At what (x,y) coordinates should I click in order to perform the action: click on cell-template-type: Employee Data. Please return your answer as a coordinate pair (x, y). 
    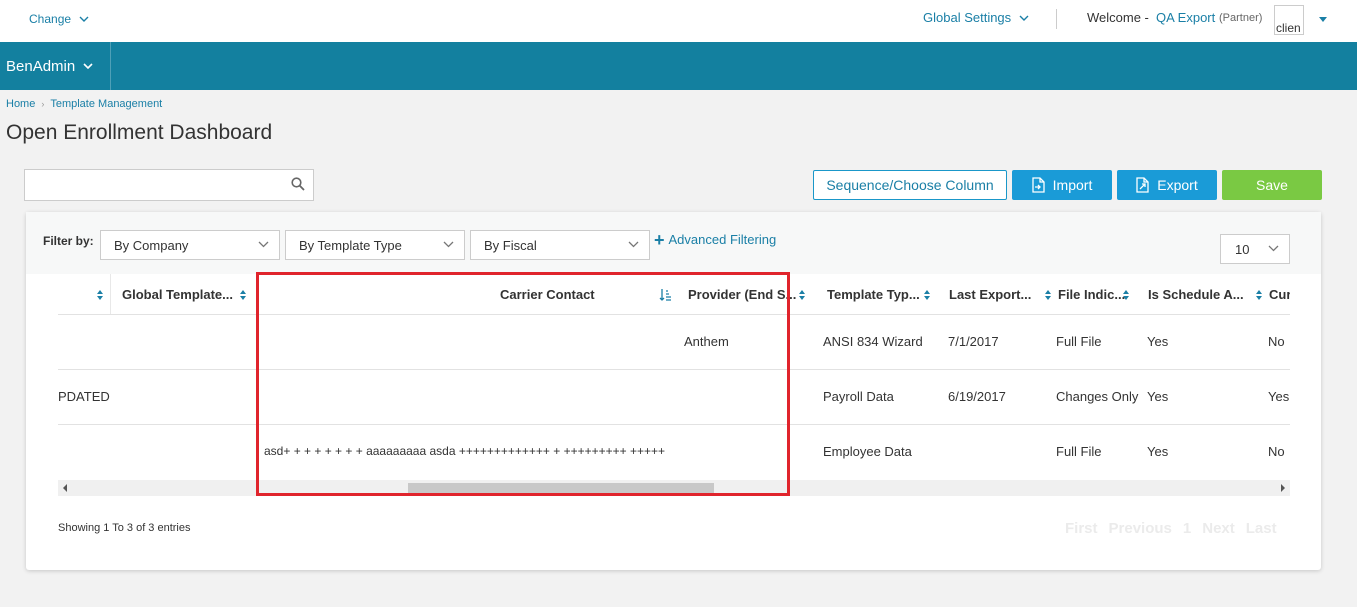
    Looking at the image, I should click on (867, 451).